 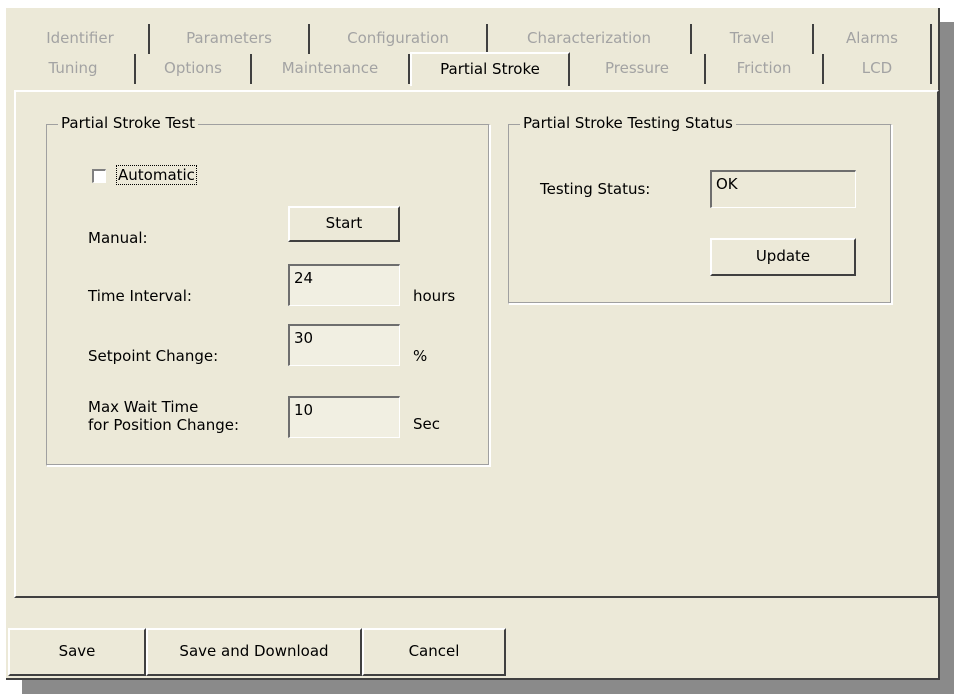 What do you see at coordinates (74, 69) in the screenshot?
I see `tab-tuning: Tuning` at bounding box center [74, 69].